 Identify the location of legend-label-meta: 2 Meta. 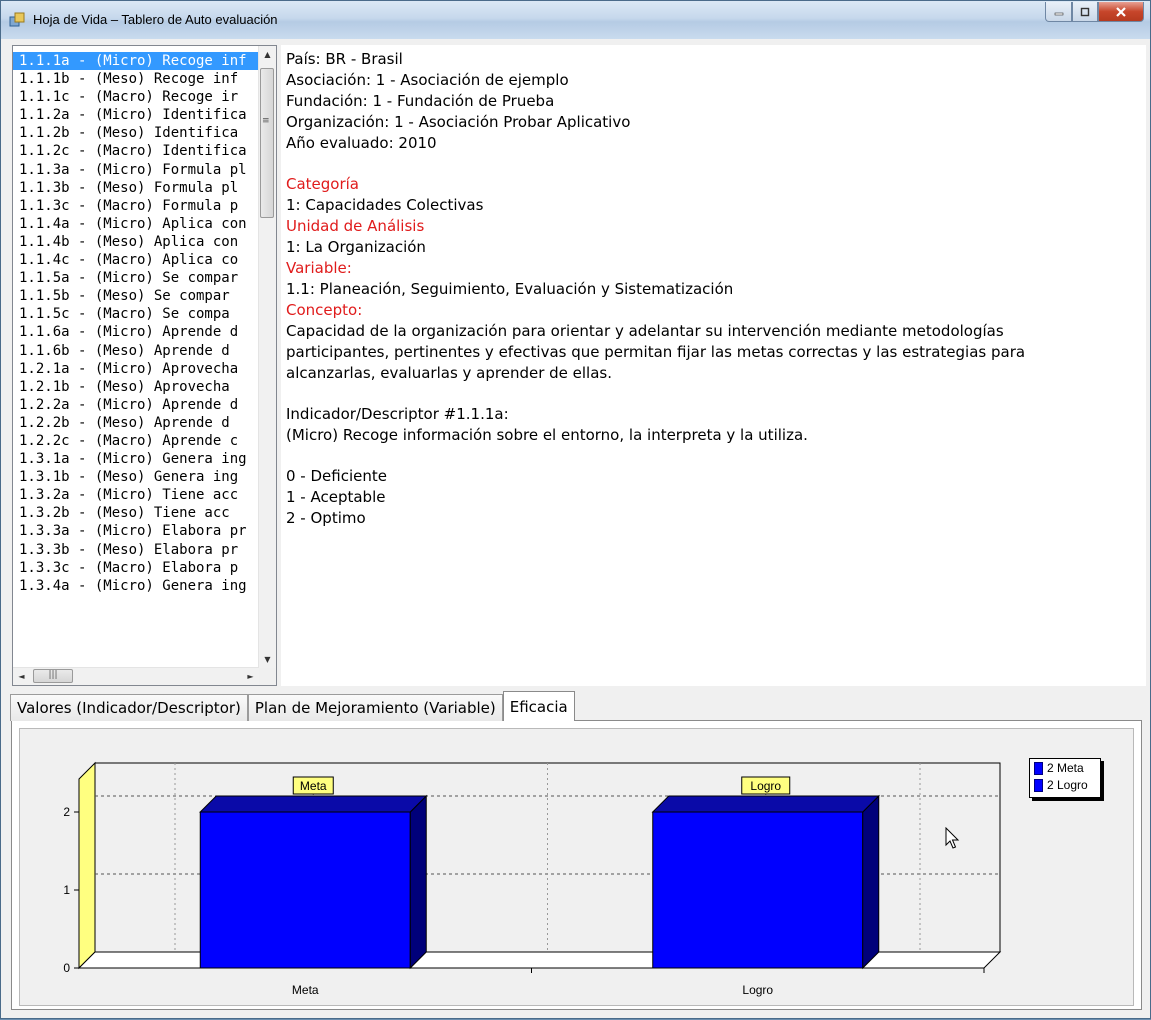
(1065, 768).